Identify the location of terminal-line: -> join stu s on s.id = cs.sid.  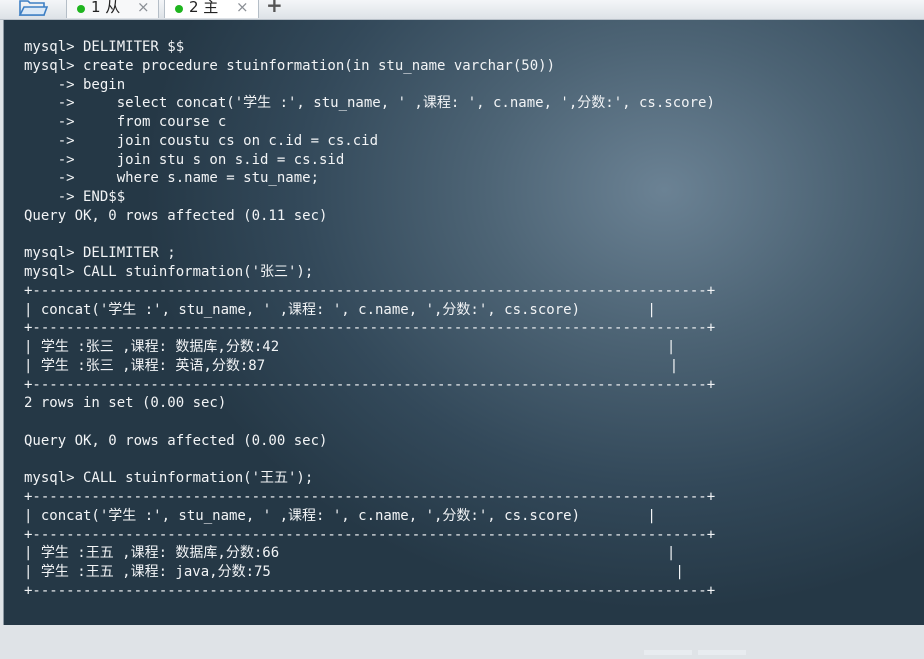
(184, 159).